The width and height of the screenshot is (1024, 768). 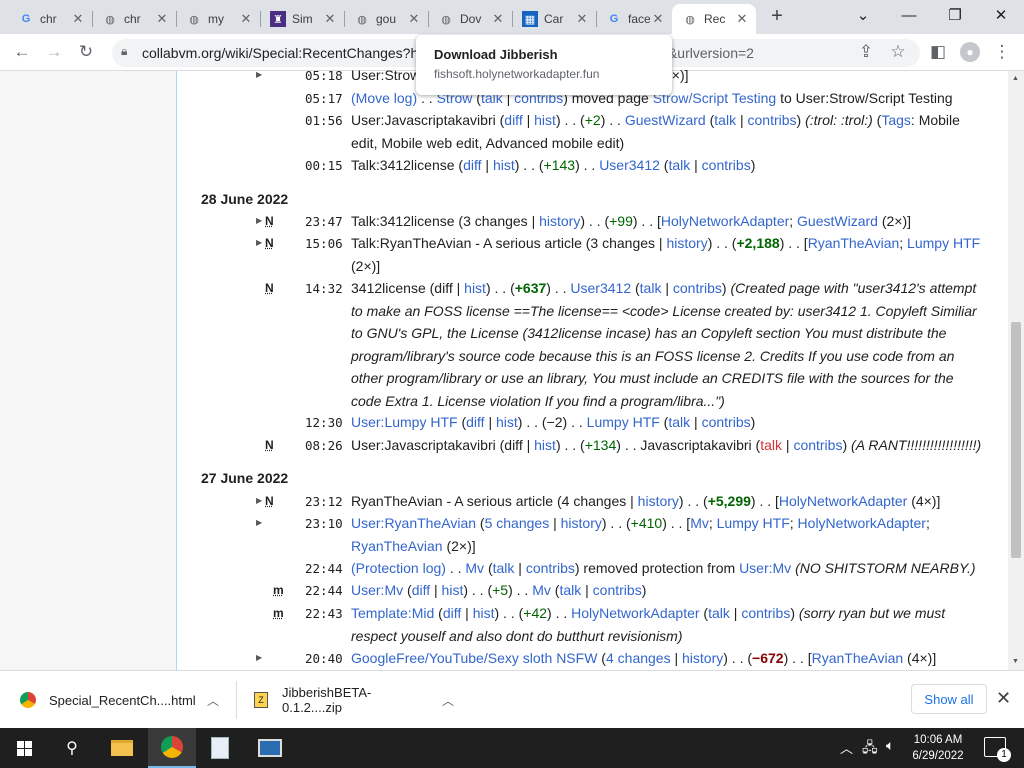 I want to click on tab-6: ◍ Dov ✕, so click(x=470, y=19).